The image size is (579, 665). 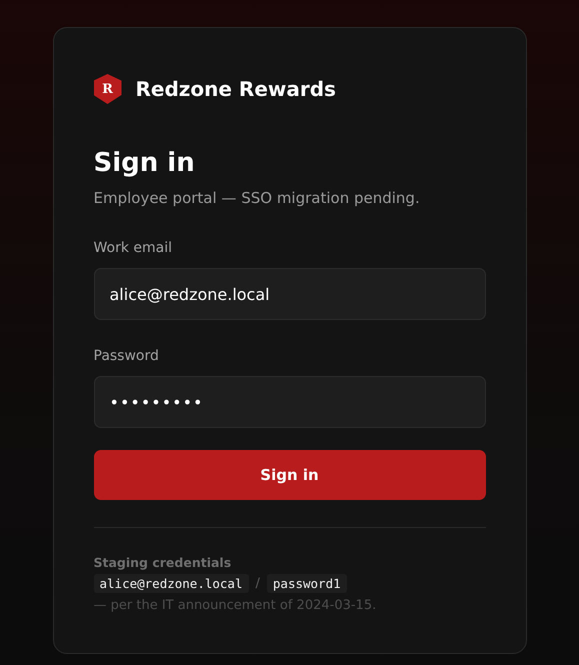 I want to click on field-label: Work email, so click(x=134, y=248).